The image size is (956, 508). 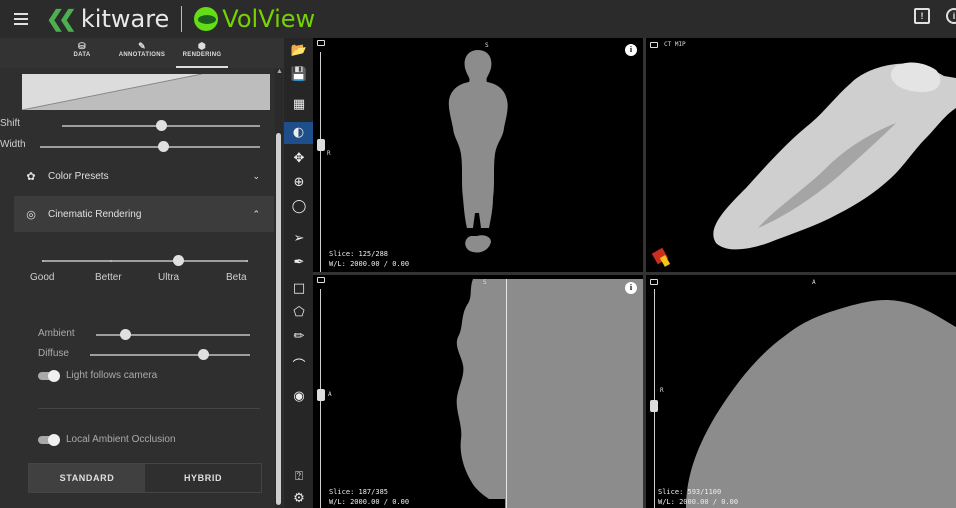 What do you see at coordinates (299, 337) in the screenshot?
I see `ruler-icon: ✏` at bounding box center [299, 337].